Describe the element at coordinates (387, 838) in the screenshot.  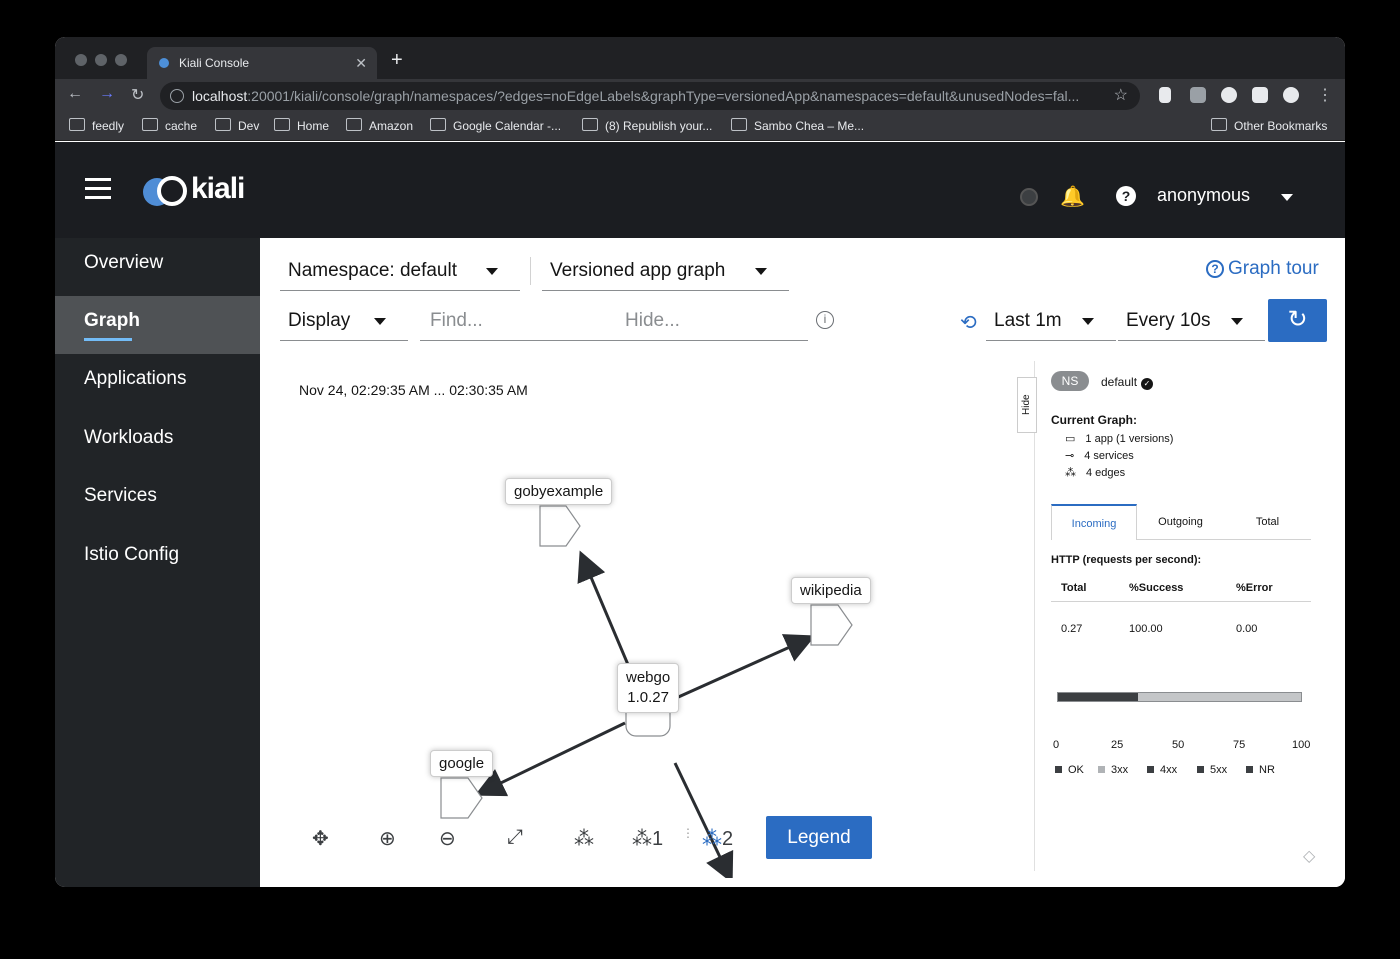
I see `zoom-in-icon: ⊕` at that location.